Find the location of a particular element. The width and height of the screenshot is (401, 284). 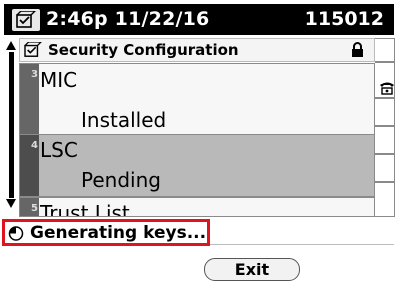

status-highlight-box is located at coordinates (106, 232).